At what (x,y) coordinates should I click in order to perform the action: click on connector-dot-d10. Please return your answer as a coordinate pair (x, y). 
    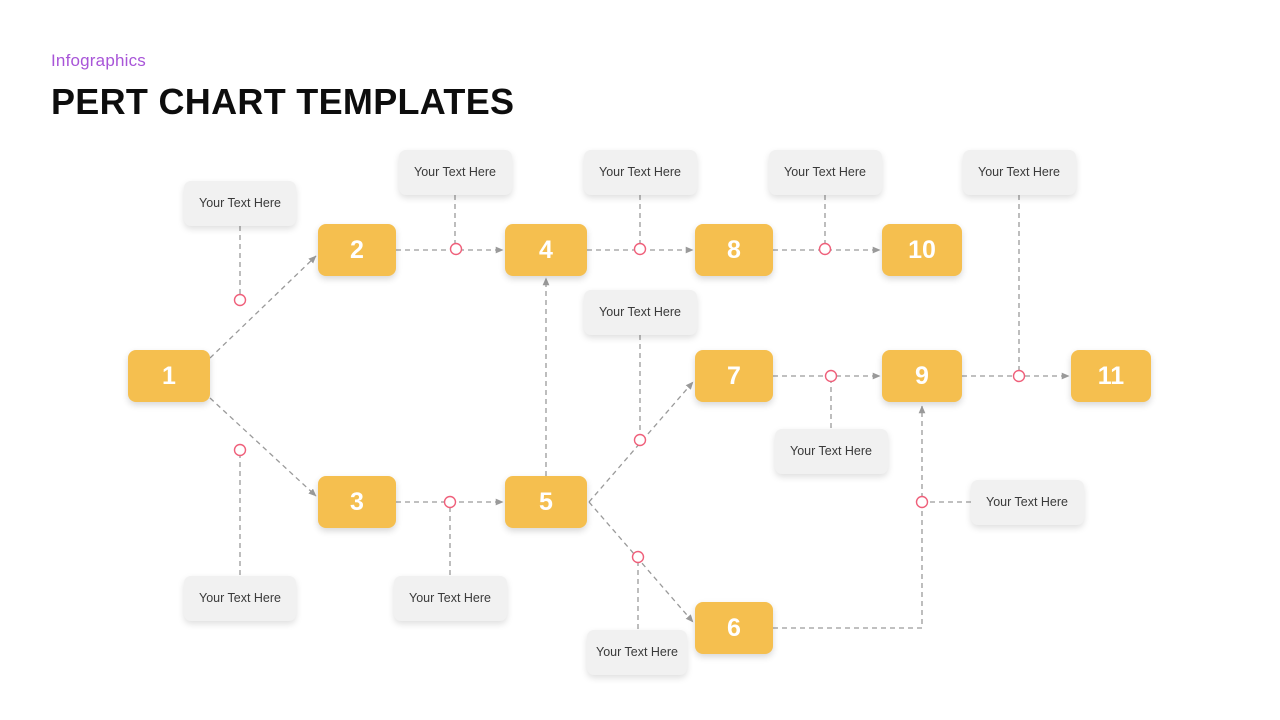
    Looking at the image, I should click on (240, 450).